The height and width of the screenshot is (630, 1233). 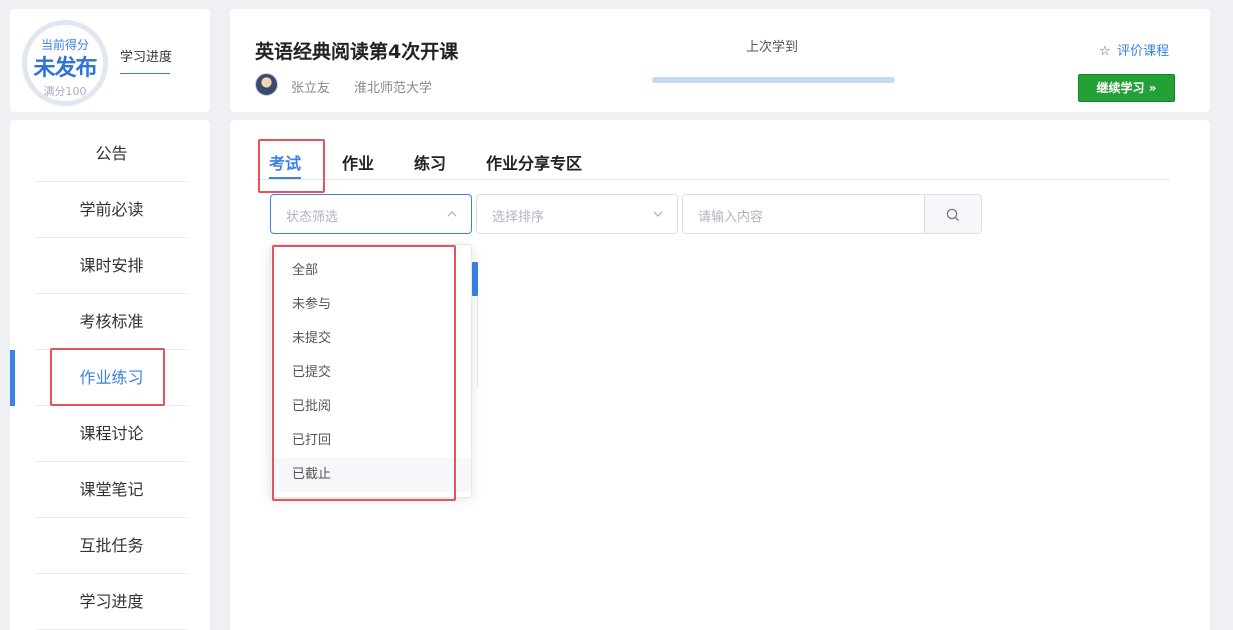 What do you see at coordinates (145, 73) in the screenshot?
I see `progress-link-underline` at bounding box center [145, 73].